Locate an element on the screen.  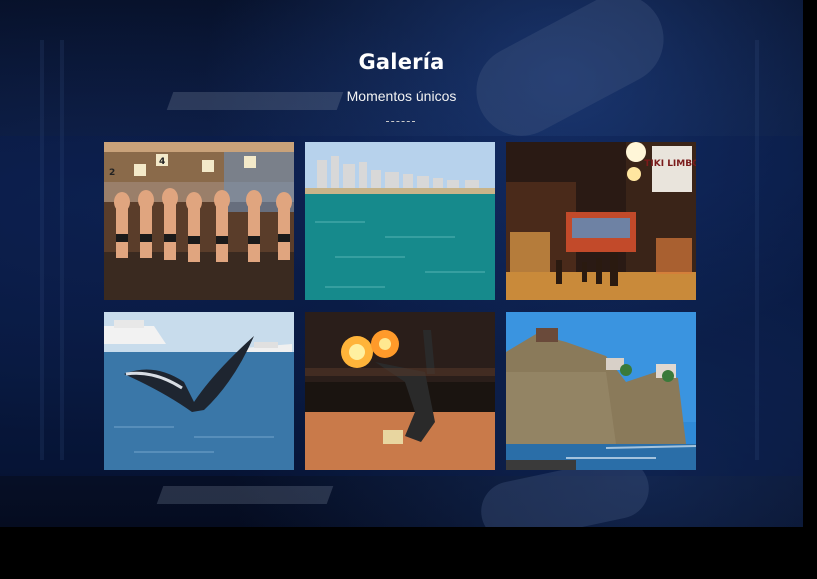
gallery-photo-pageant: 2 4 is located at coordinates (199, 221).